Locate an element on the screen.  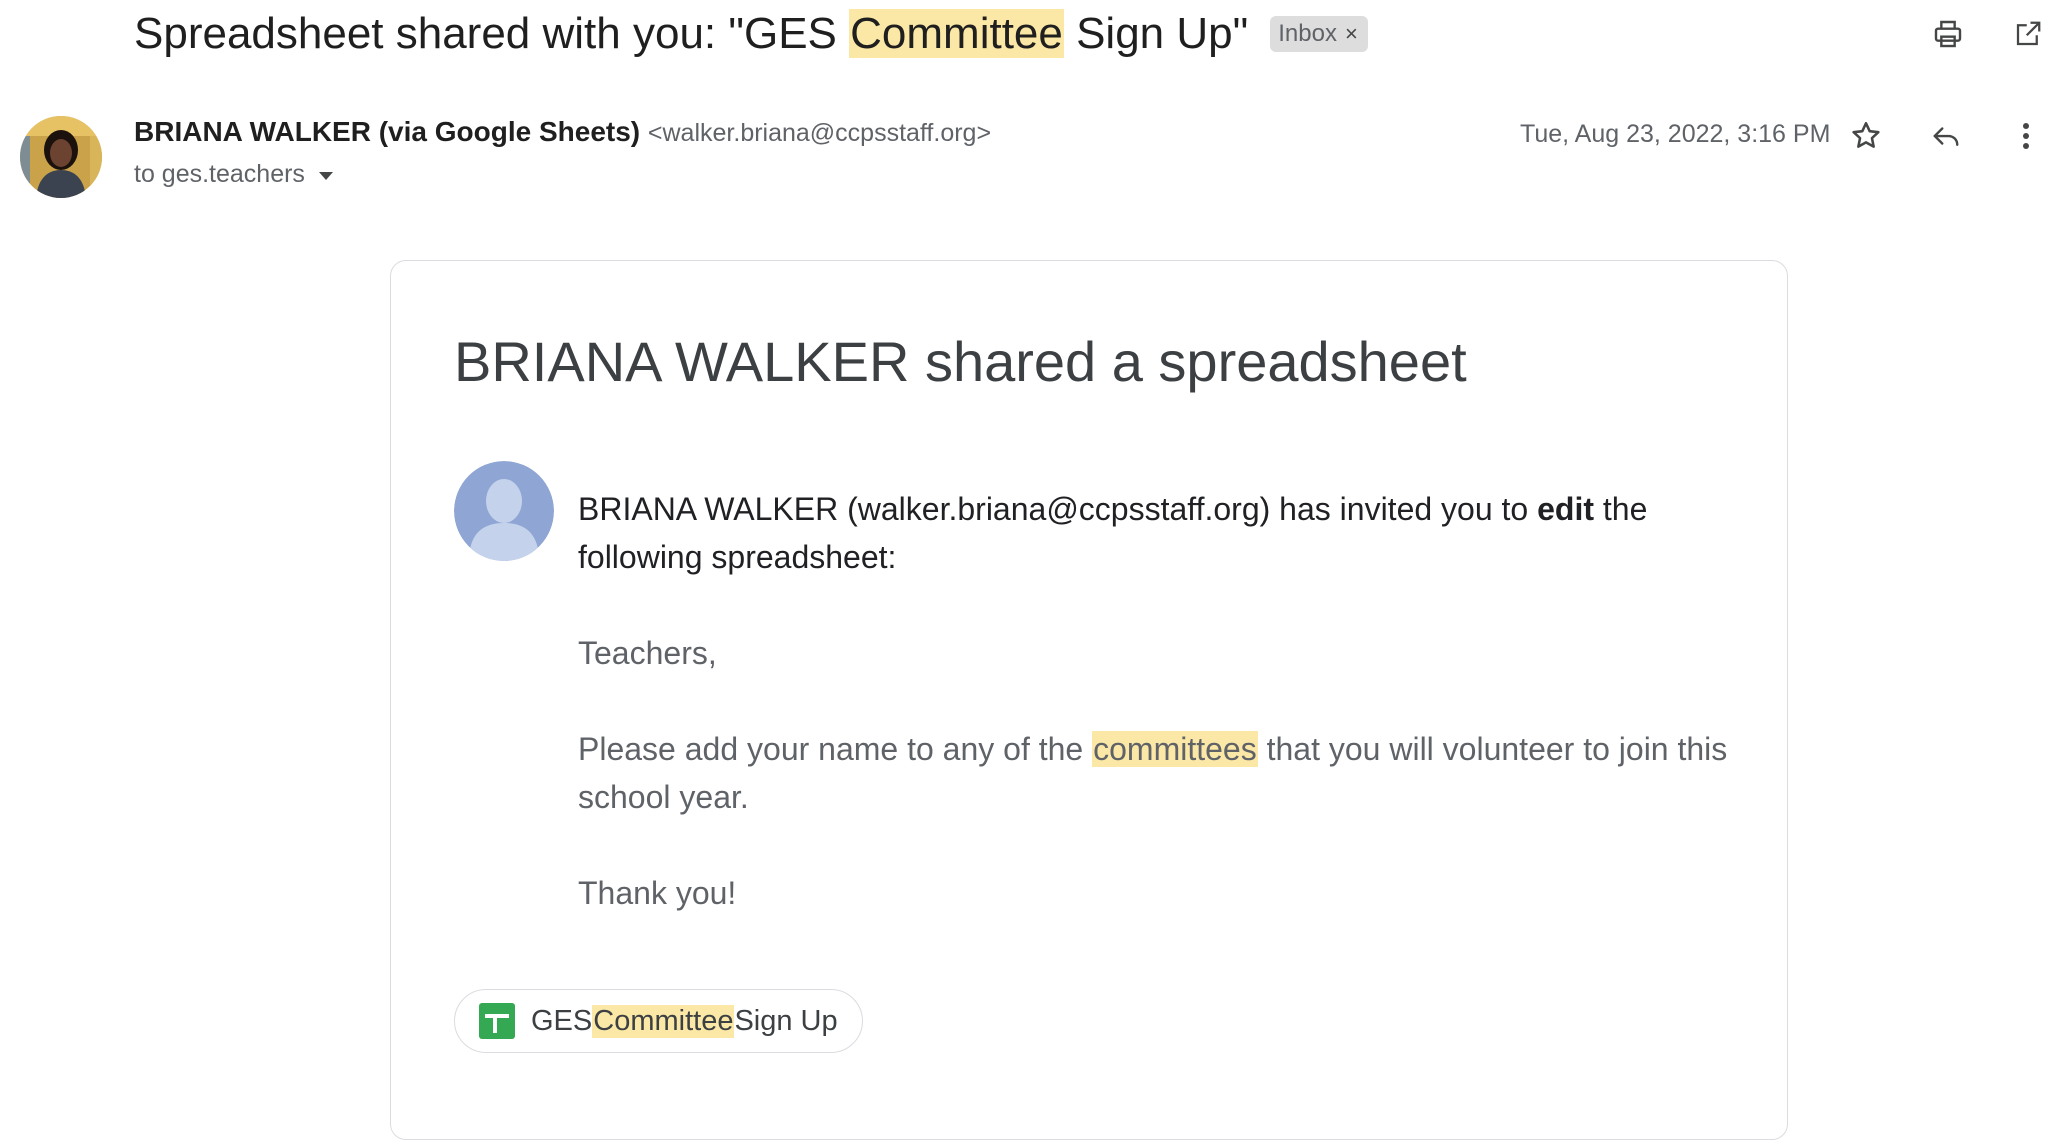
sender-email: <walker.briana@ccpsstaff.org> is located at coordinates (819, 133).